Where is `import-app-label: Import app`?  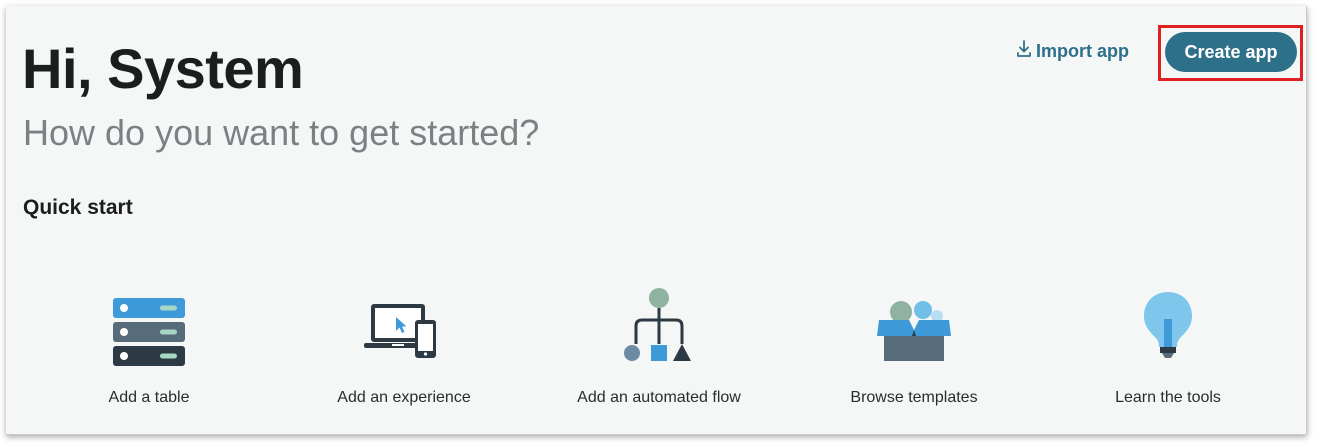
import-app-label: Import app is located at coordinates (1082, 51).